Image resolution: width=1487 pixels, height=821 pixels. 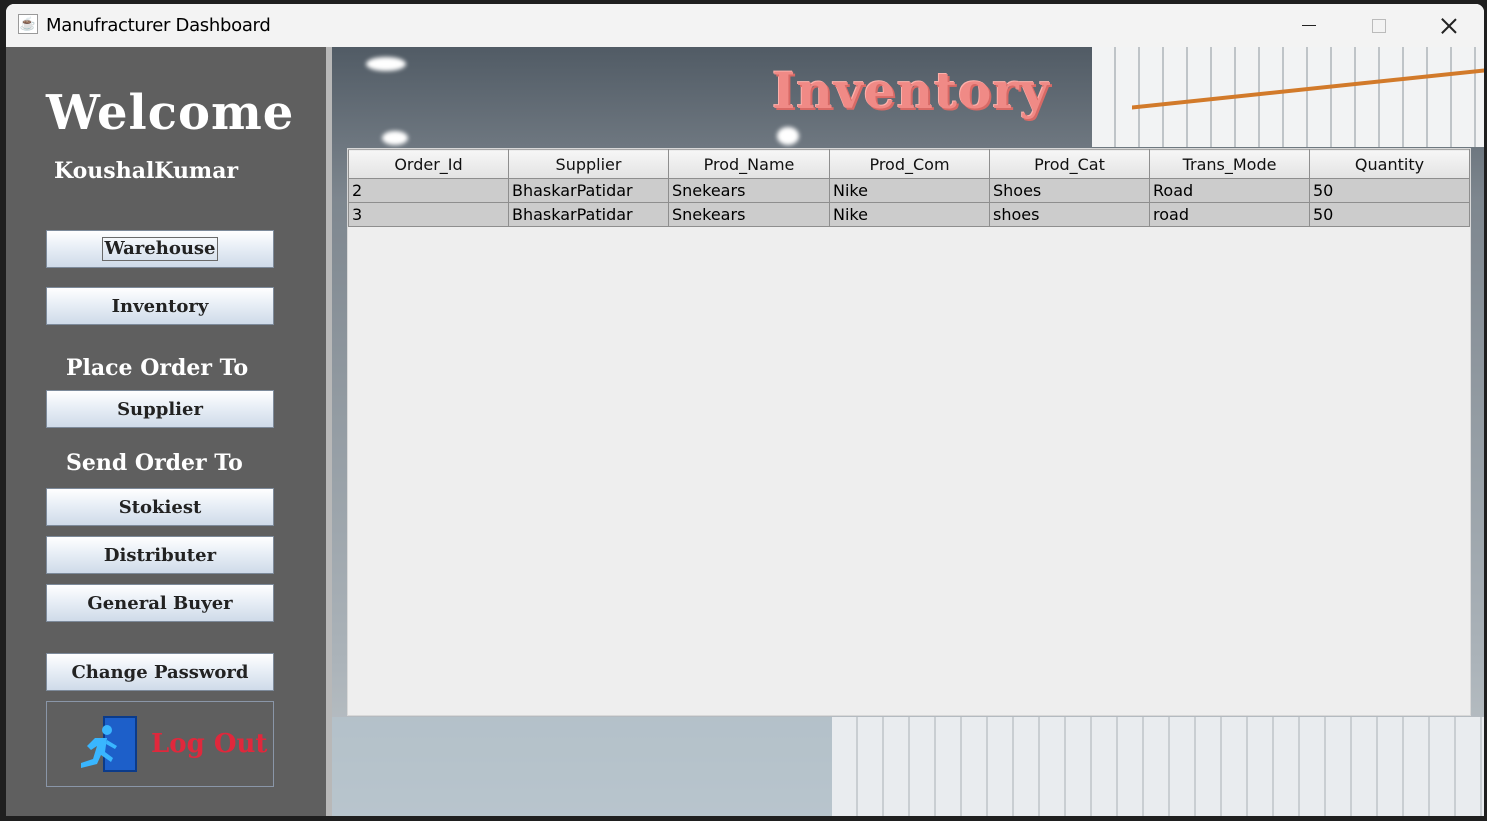 I want to click on supplier-button-label: Supplier, so click(x=160, y=409).